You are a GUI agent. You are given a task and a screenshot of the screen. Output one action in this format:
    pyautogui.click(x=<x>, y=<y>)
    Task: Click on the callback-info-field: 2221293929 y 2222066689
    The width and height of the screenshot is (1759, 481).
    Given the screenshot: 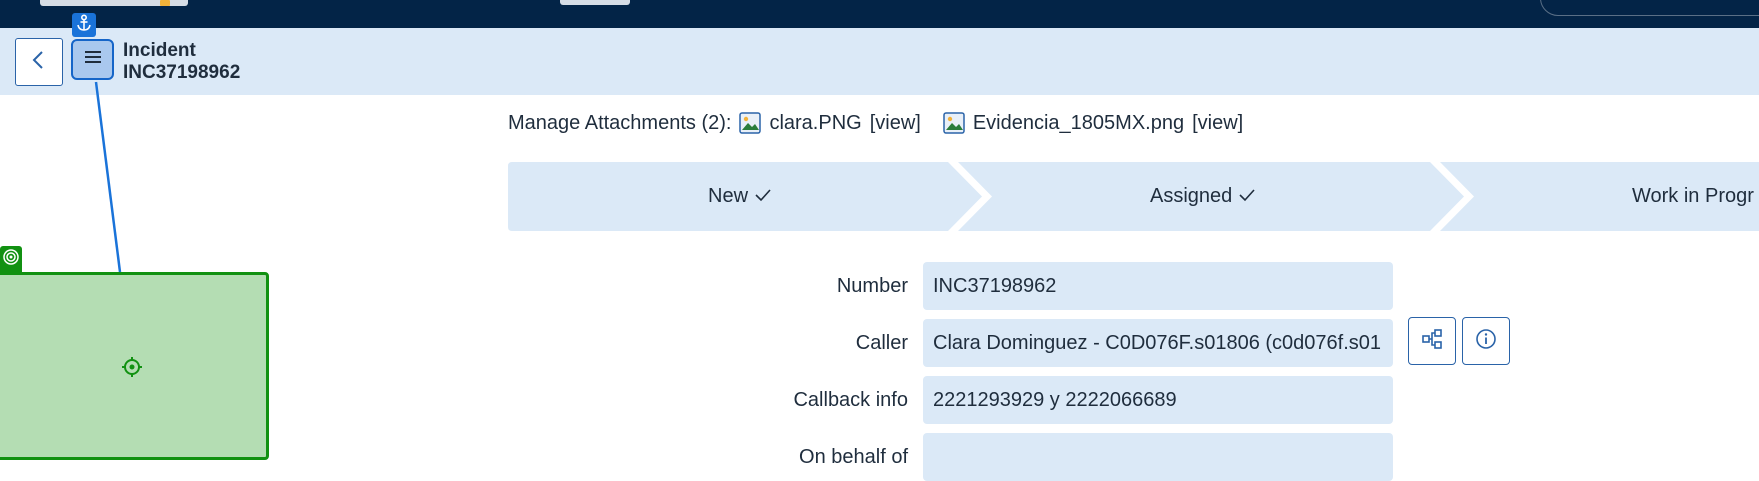 What is the action you would take?
    pyautogui.click(x=1158, y=400)
    